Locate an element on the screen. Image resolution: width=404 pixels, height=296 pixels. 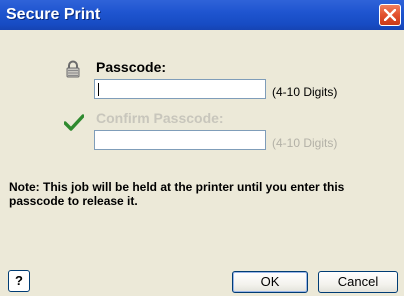
cancel-button: Cancel is located at coordinates (358, 282).